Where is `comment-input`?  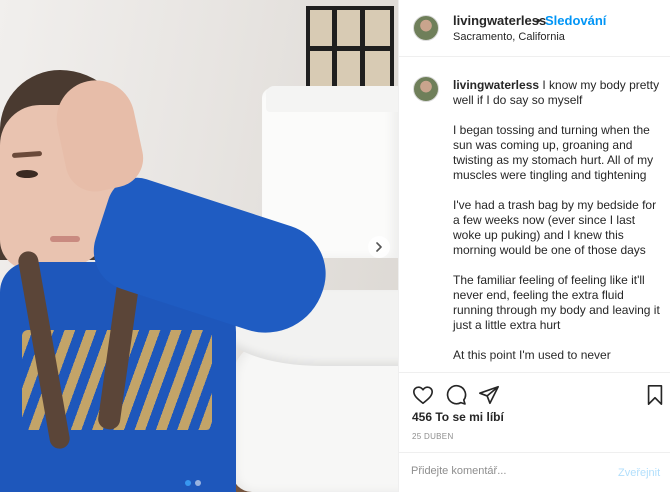
comment-input is located at coordinates (506, 471).